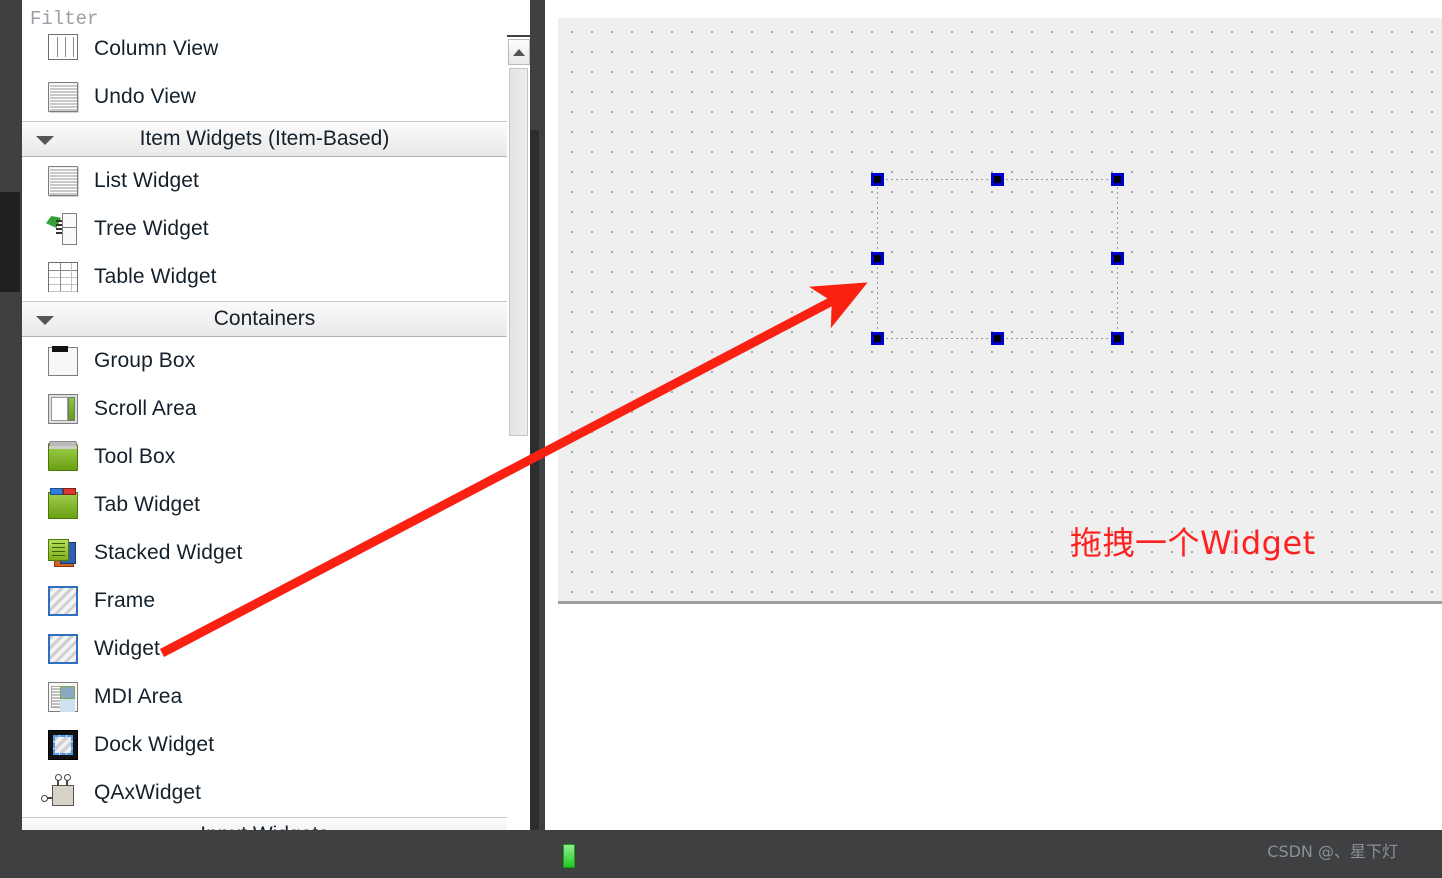 The width and height of the screenshot is (1442, 878). Describe the element at coordinates (1117, 338) in the screenshot. I see `handle-bottom-right` at that location.